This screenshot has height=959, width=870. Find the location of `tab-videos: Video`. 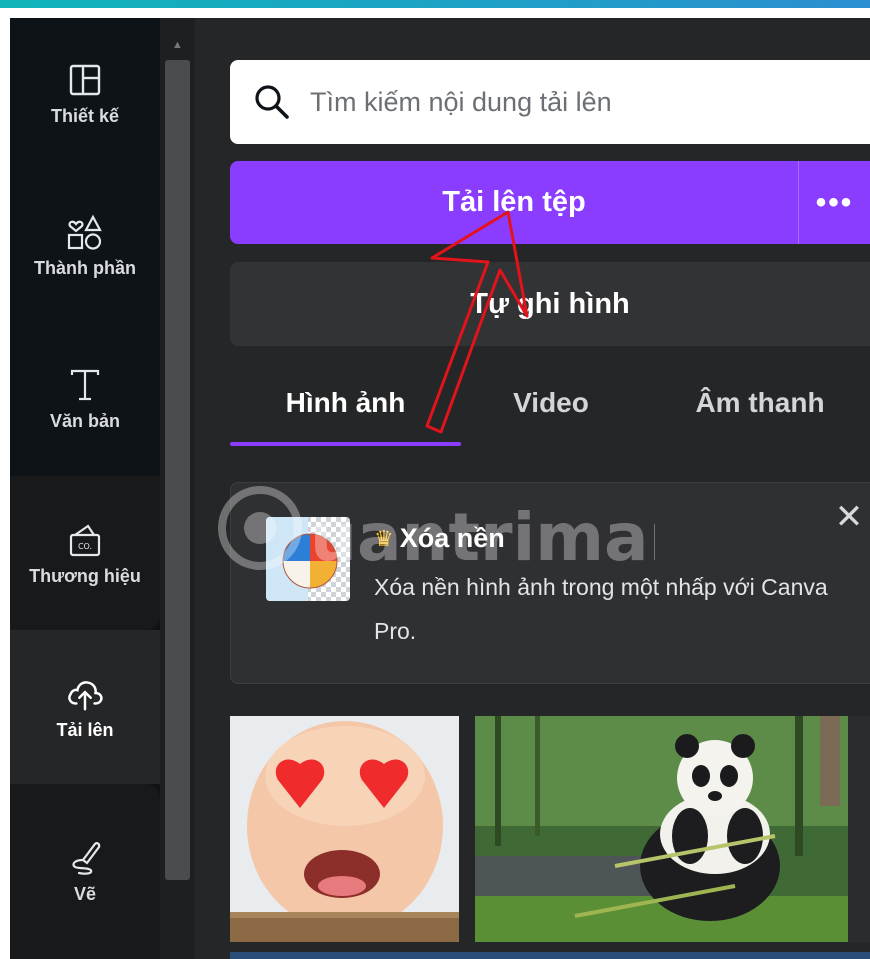

tab-videos: Video is located at coordinates (551, 405).